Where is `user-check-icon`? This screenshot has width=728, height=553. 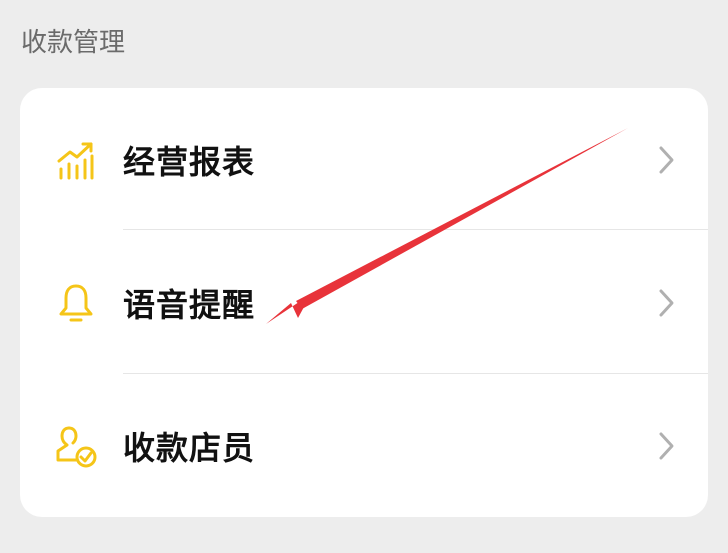
user-check-icon is located at coordinates (76, 446).